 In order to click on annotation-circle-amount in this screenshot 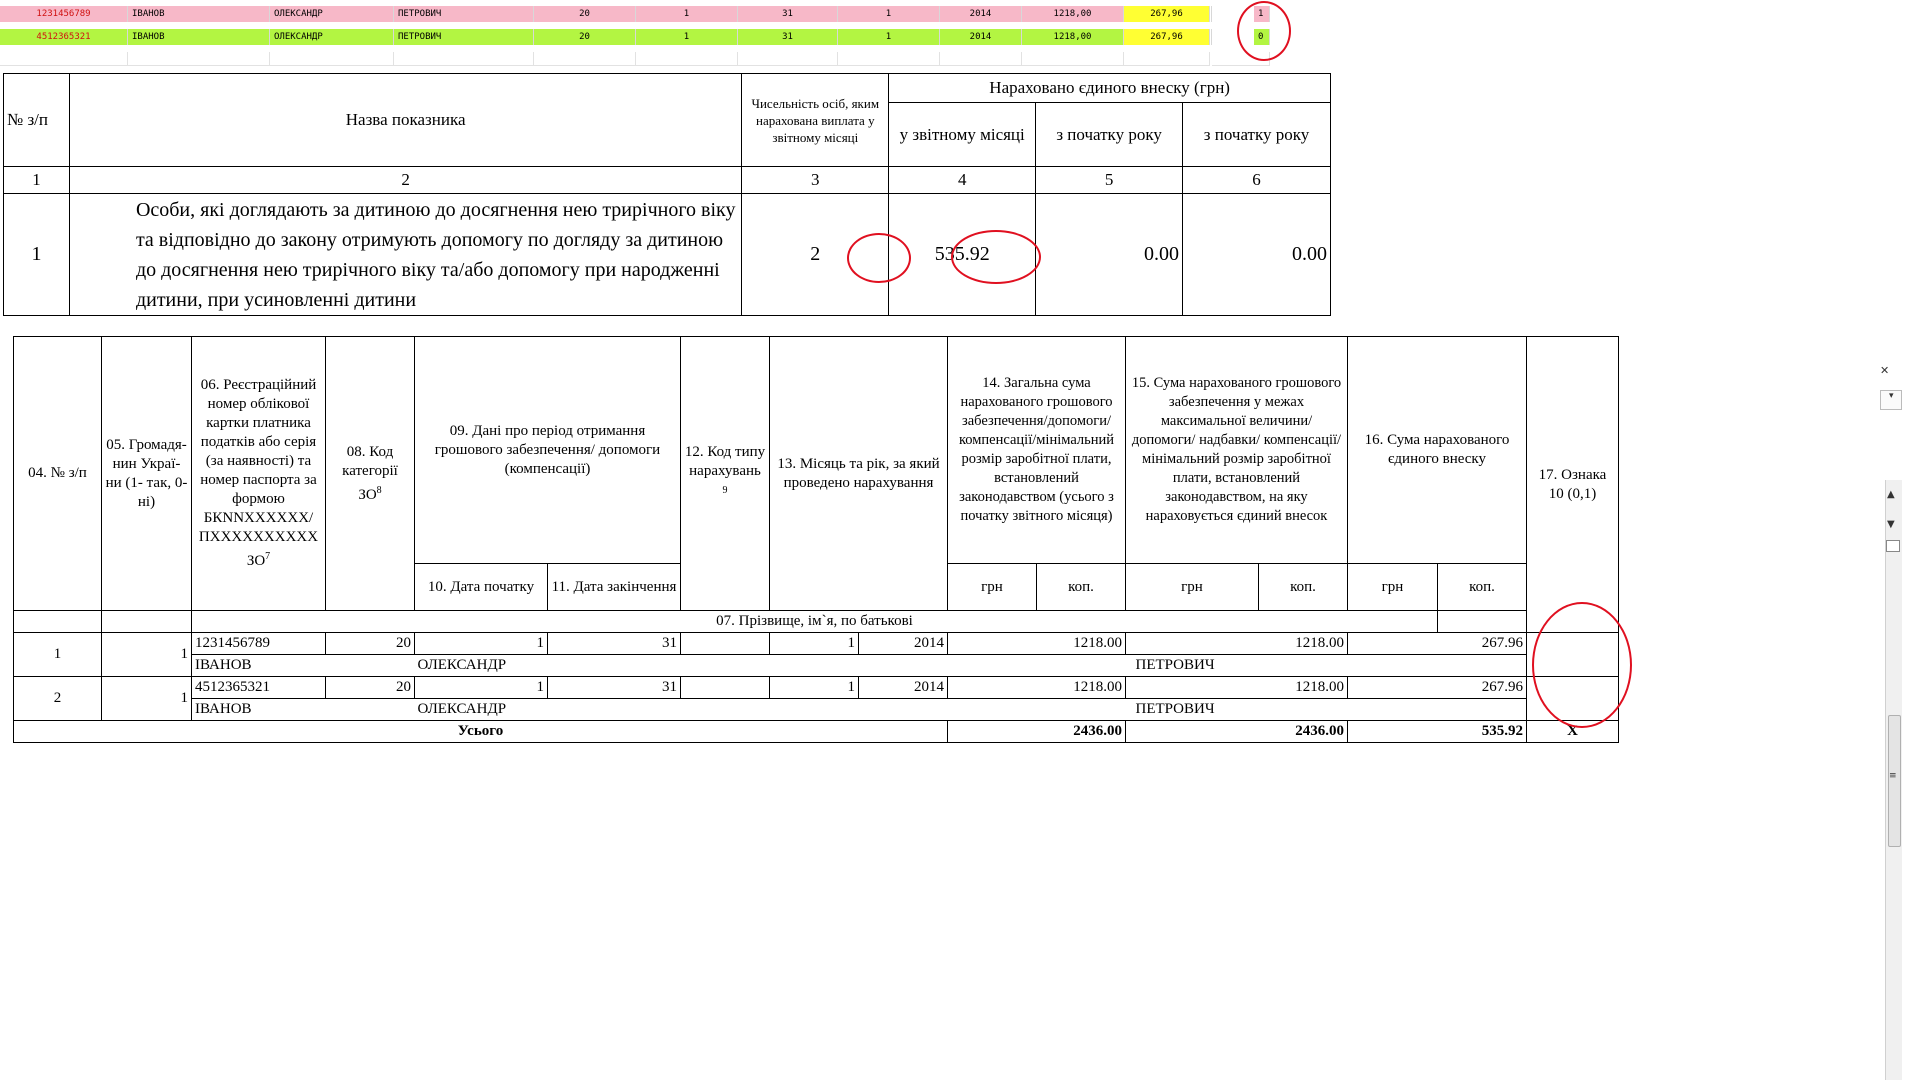, I will do `click(996, 257)`.